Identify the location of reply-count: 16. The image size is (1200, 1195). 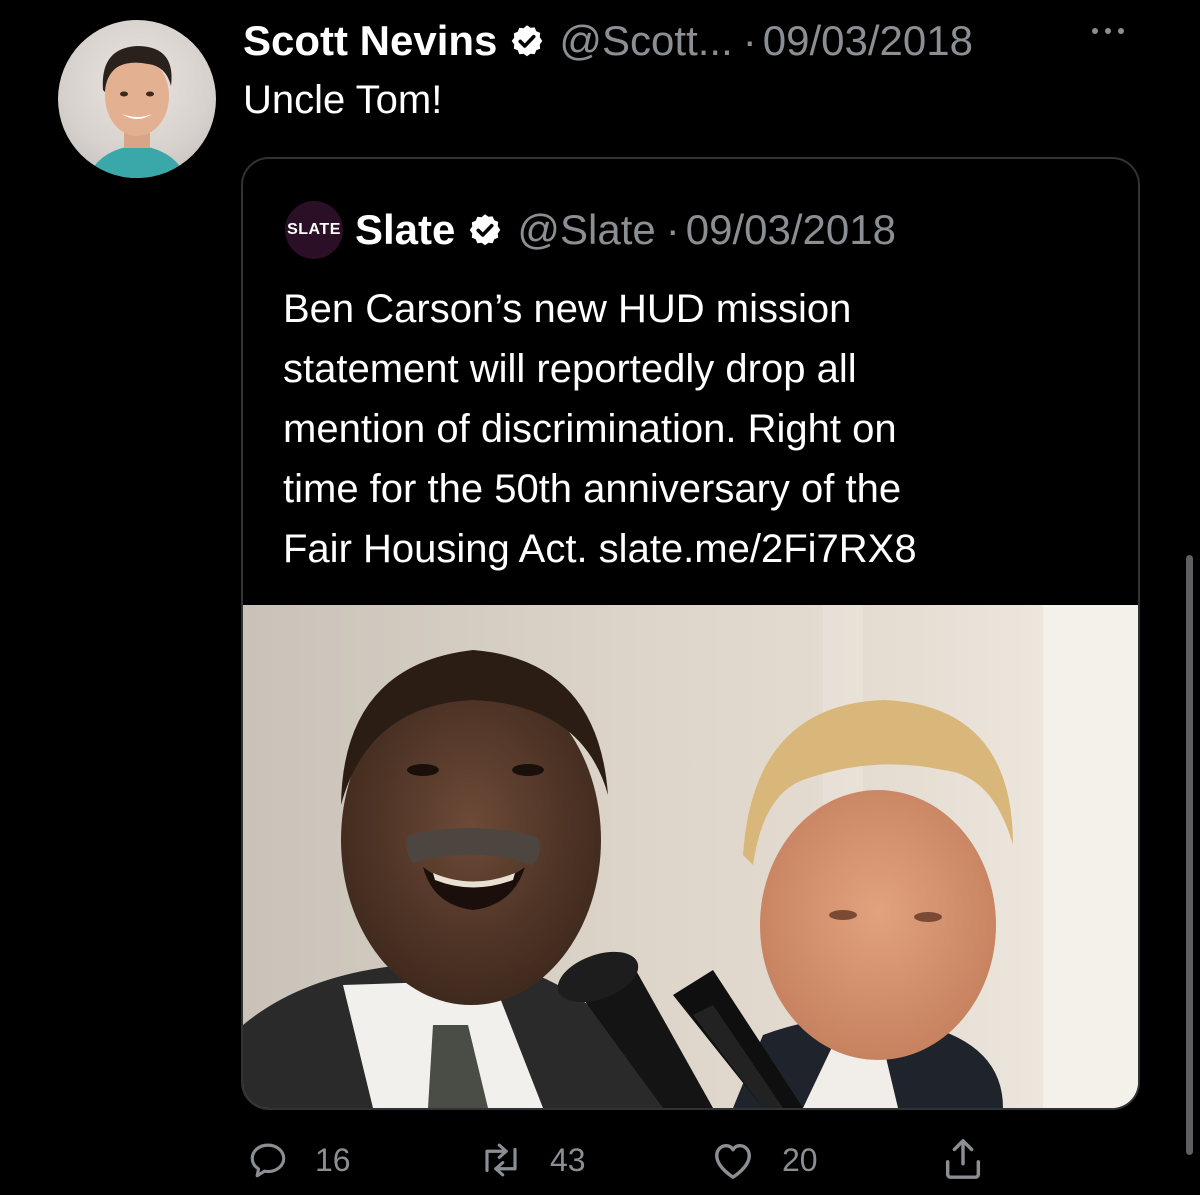
(333, 1159).